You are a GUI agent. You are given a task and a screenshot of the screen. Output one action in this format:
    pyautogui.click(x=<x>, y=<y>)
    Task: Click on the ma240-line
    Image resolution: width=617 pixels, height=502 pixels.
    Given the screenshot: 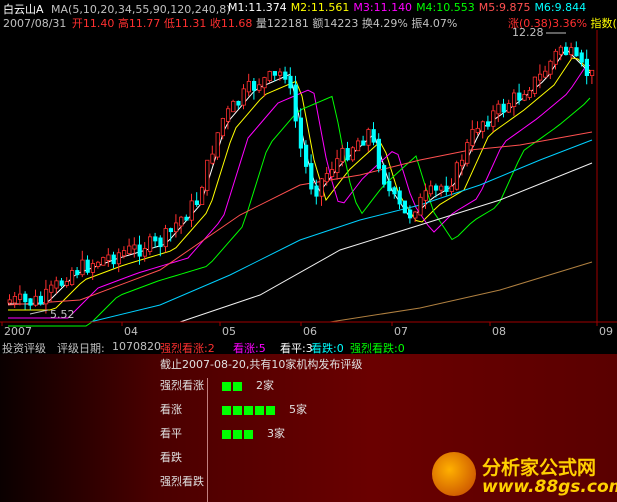 What is the action you would take?
    pyautogui.click(x=461, y=292)
    